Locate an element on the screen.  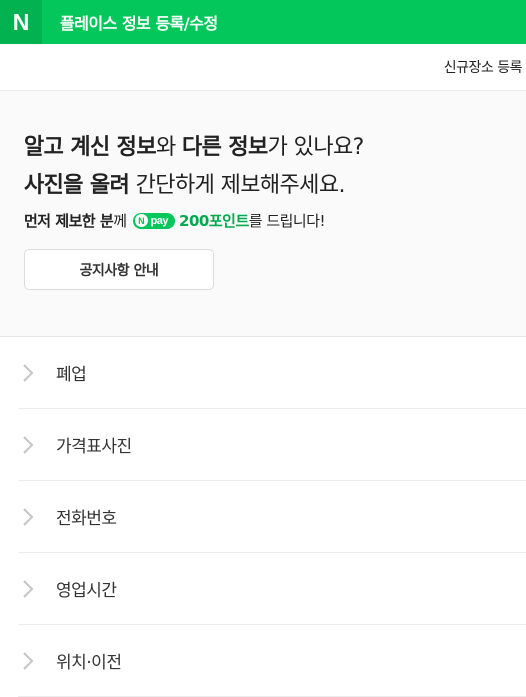
list-item-location: 위치·이전 is located at coordinates (272, 661).